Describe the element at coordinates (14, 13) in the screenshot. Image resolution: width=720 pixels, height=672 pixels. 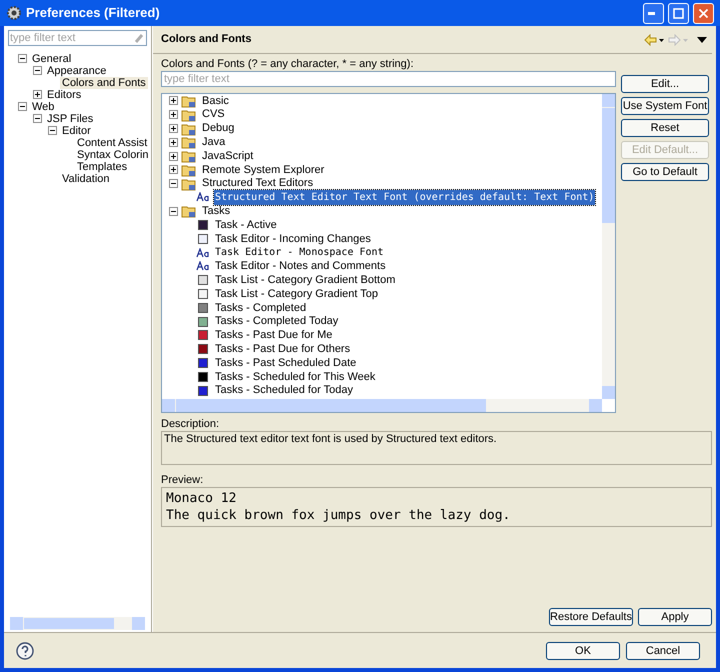
I see `gear-icon` at that location.